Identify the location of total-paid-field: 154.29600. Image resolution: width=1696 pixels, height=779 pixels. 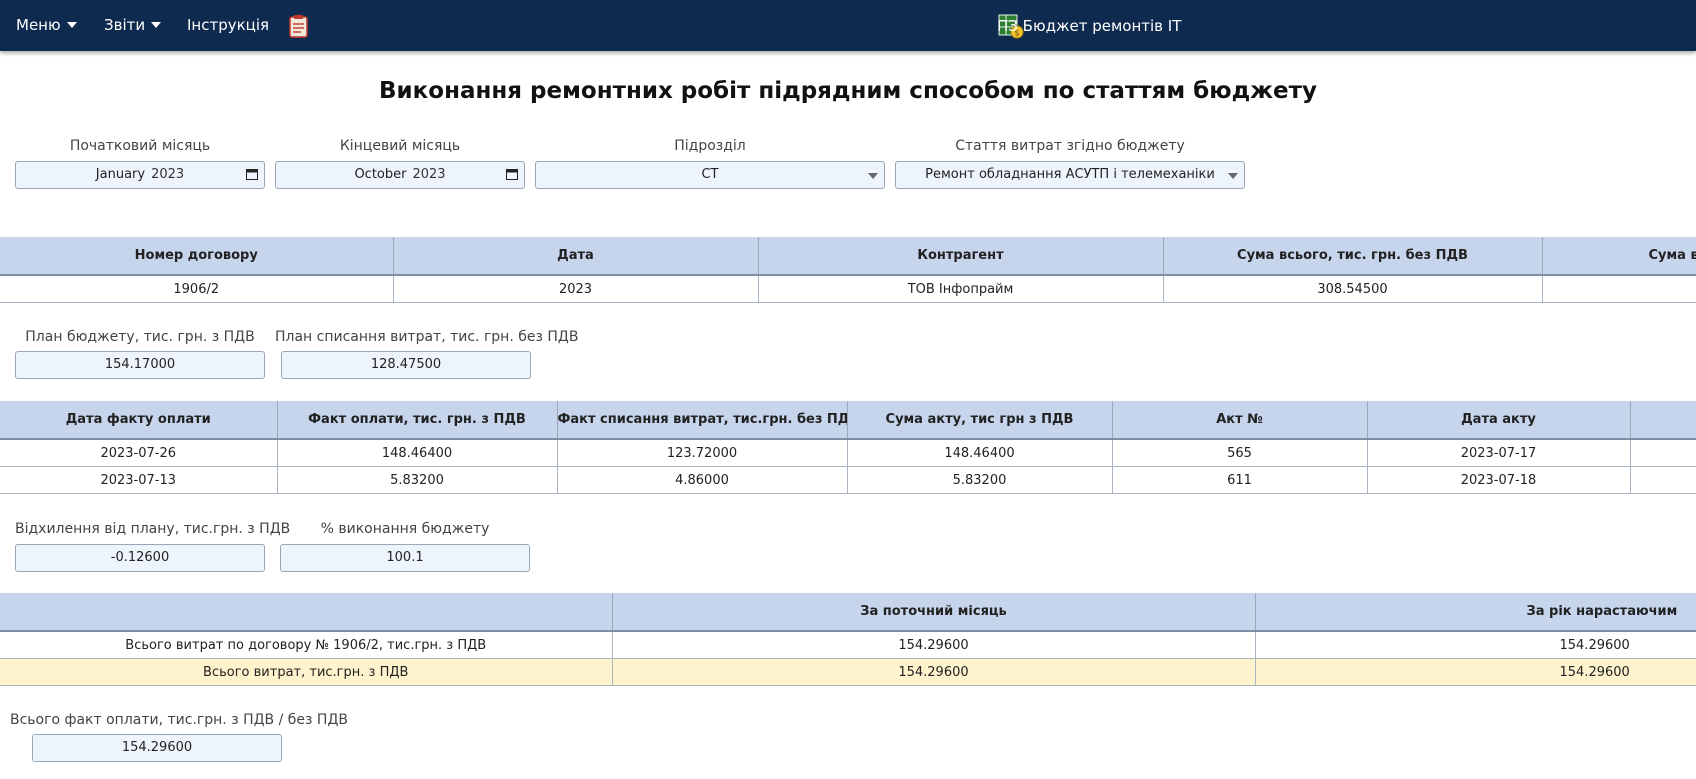
(157, 748).